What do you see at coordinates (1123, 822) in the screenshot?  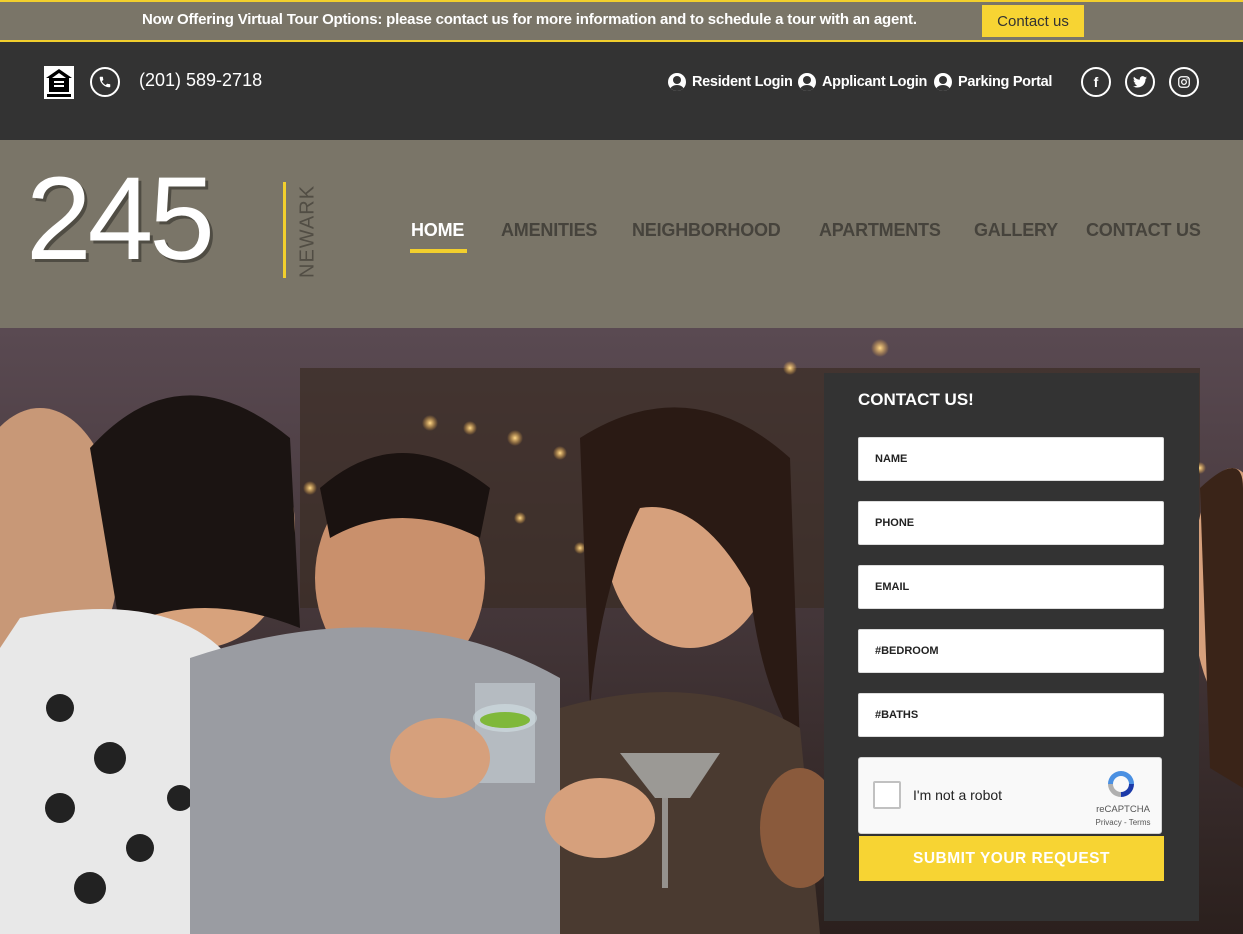 I see `recaptcha-privacy-terms: Privacy - Terms` at bounding box center [1123, 822].